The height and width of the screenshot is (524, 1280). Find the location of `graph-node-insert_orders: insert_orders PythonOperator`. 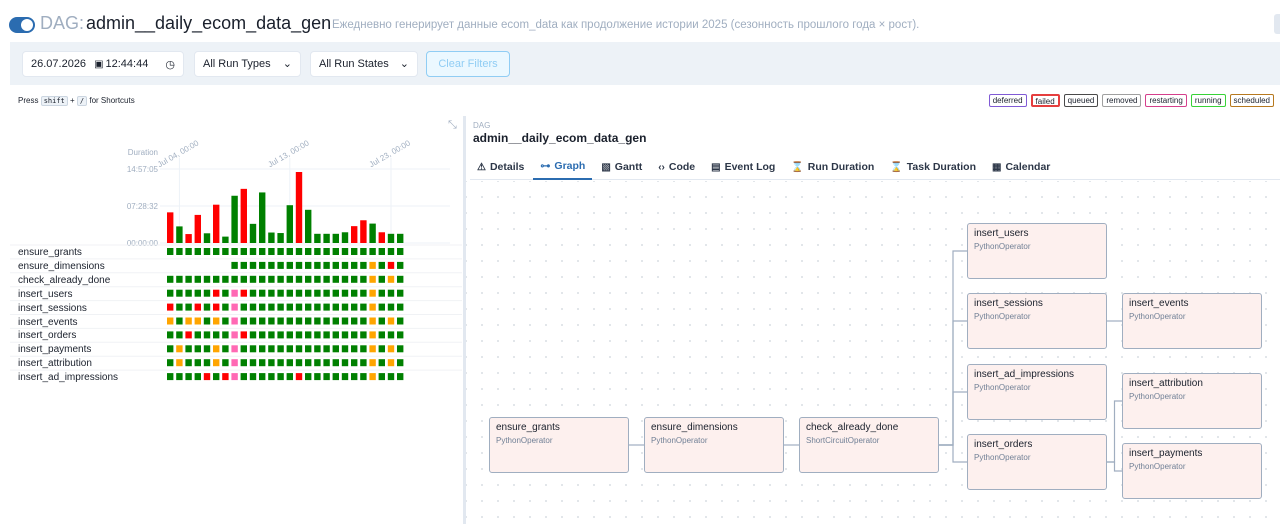

graph-node-insert_orders: insert_orders PythonOperator is located at coordinates (1037, 462).